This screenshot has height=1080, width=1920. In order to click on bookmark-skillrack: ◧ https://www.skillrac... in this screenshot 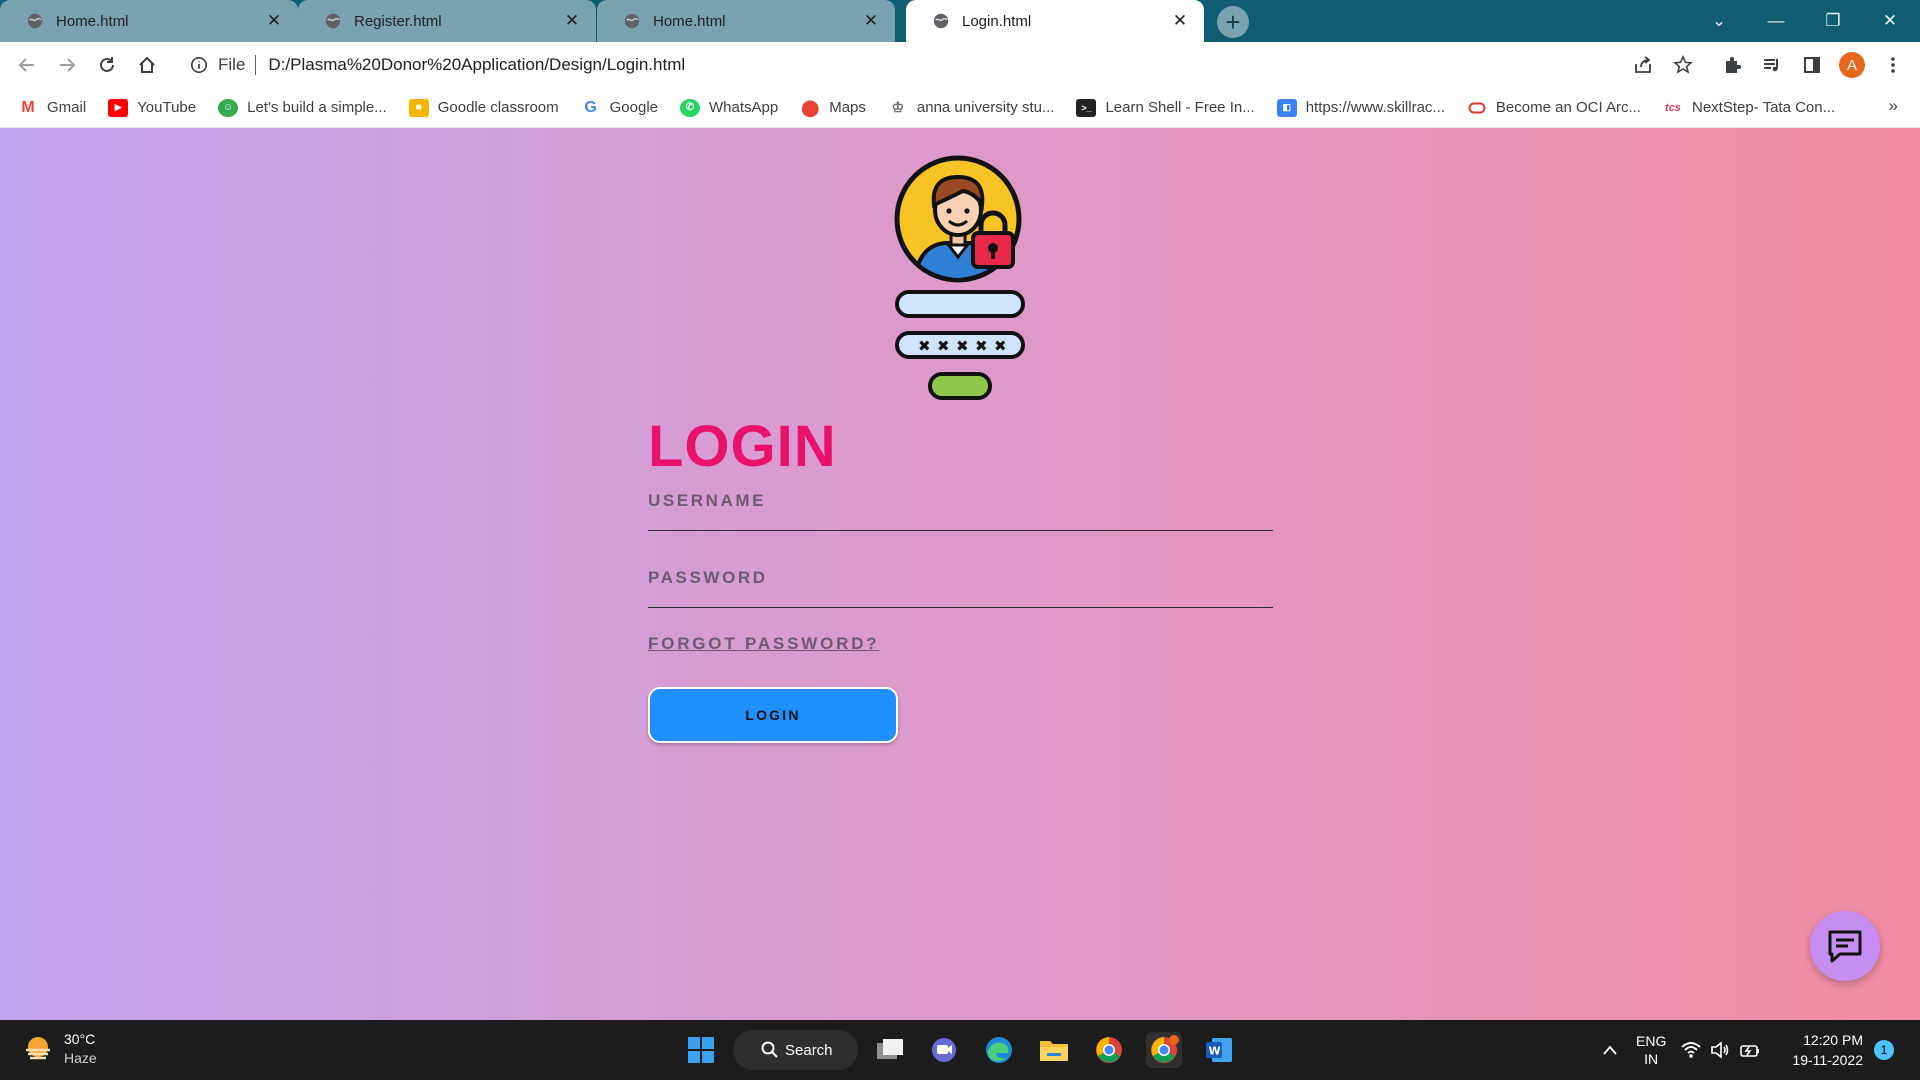, I will do `click(1360, 107)`.